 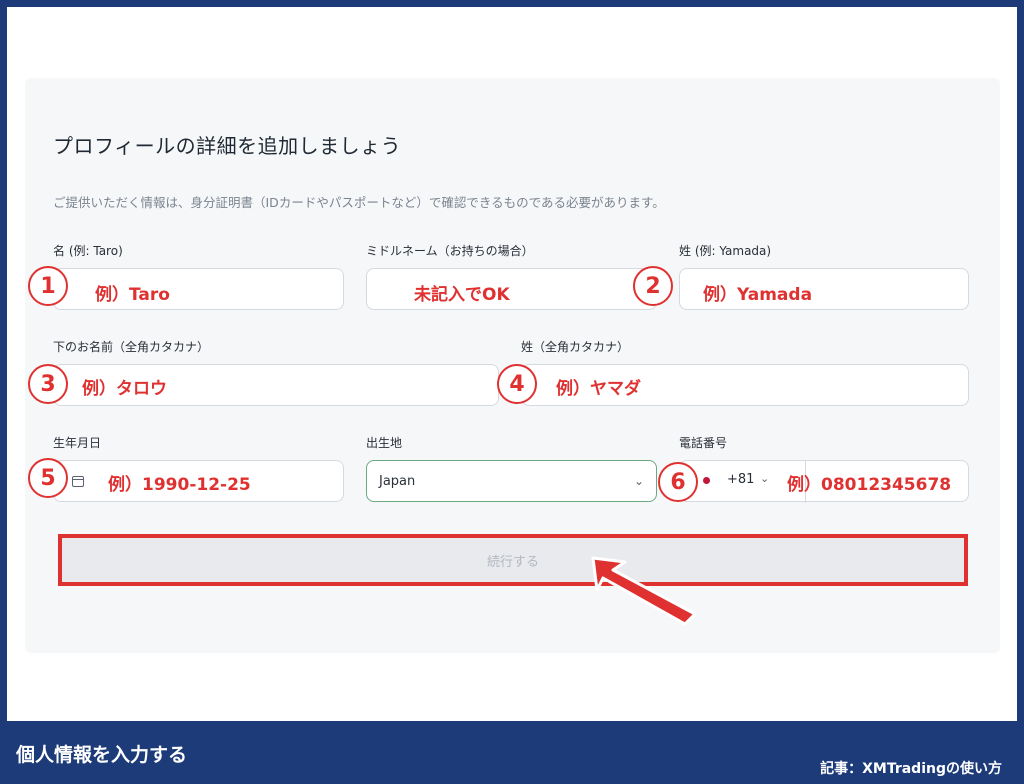 I want to click on birthdate-label: 生年月日, so click(x=77, y=443).